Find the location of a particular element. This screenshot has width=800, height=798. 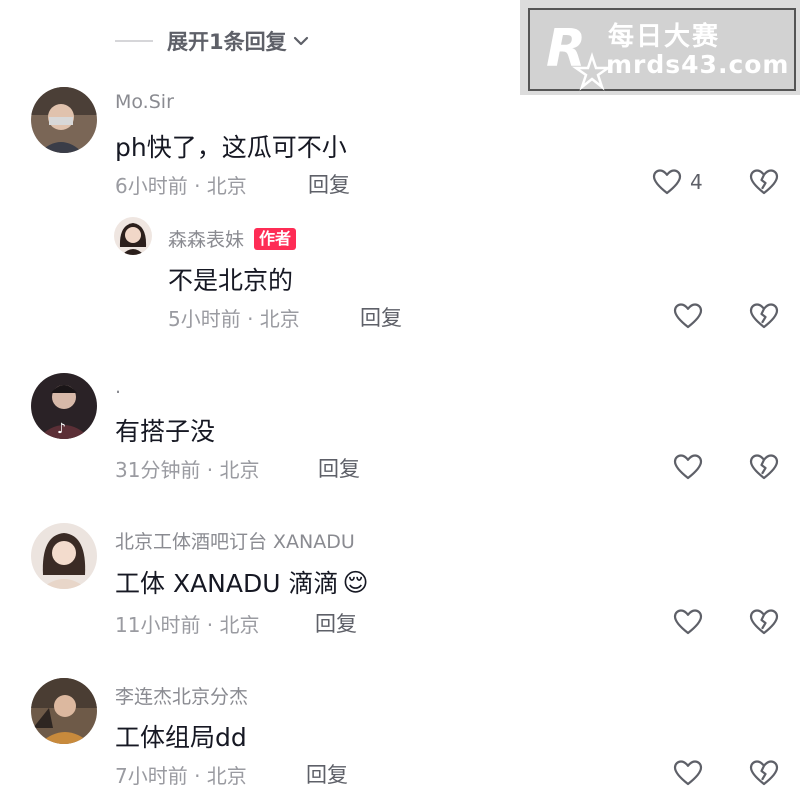

chevron-down-icon is located at coordinates (300, 41).